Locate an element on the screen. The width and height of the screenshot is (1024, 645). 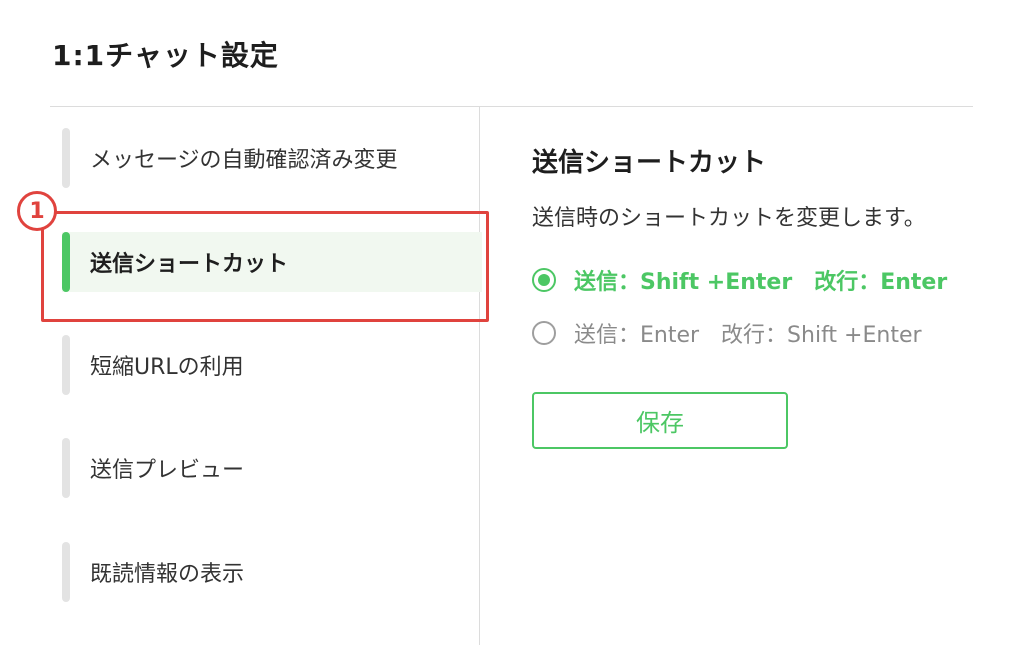
sidebar-item-label: 短縮URLの利用 is located at coordinates (167, 367).